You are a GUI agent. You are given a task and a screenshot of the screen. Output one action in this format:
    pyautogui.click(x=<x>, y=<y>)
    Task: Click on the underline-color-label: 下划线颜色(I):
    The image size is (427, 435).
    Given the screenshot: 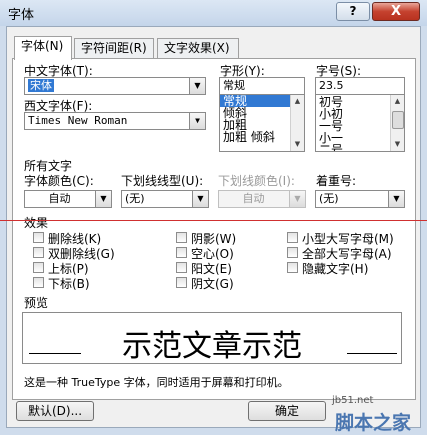 What is the action you would take?
    pyautogui.click(x=256, y=181)
    